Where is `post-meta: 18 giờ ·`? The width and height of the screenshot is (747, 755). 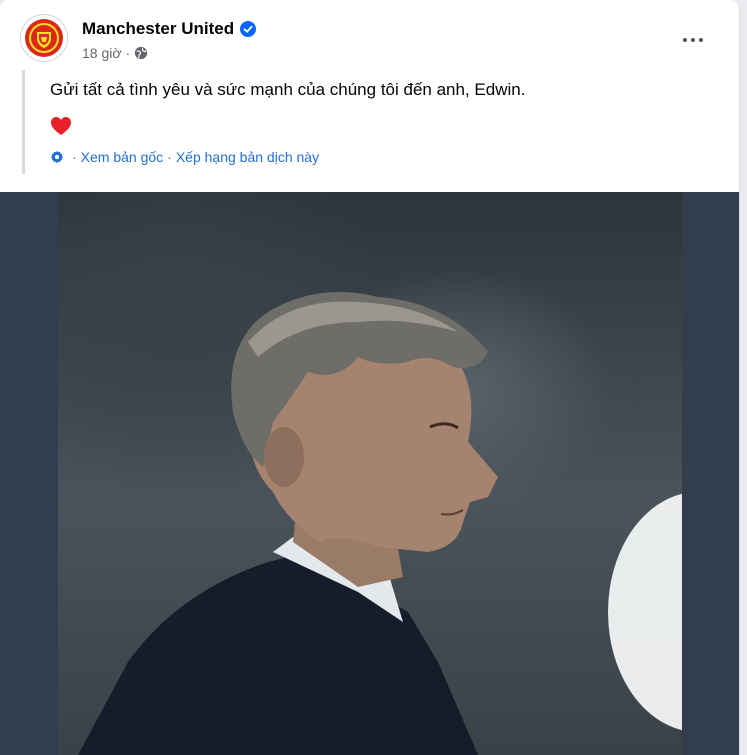 post-meta: 18 giờ · is located at coordinates (115, 53).